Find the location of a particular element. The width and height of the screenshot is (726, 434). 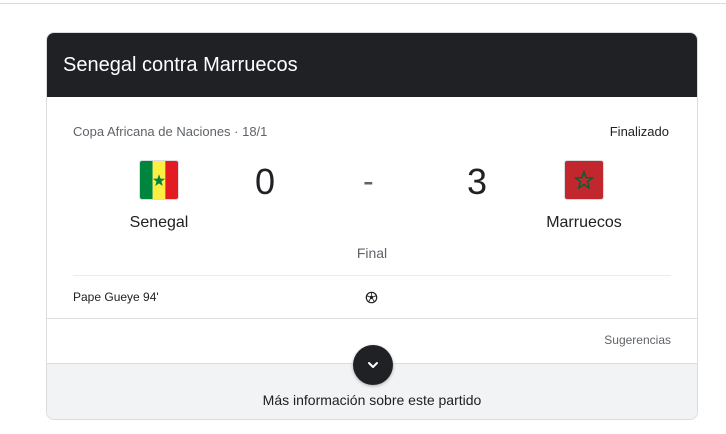

soccer-ball-icon is located at coordinates (371, 297).